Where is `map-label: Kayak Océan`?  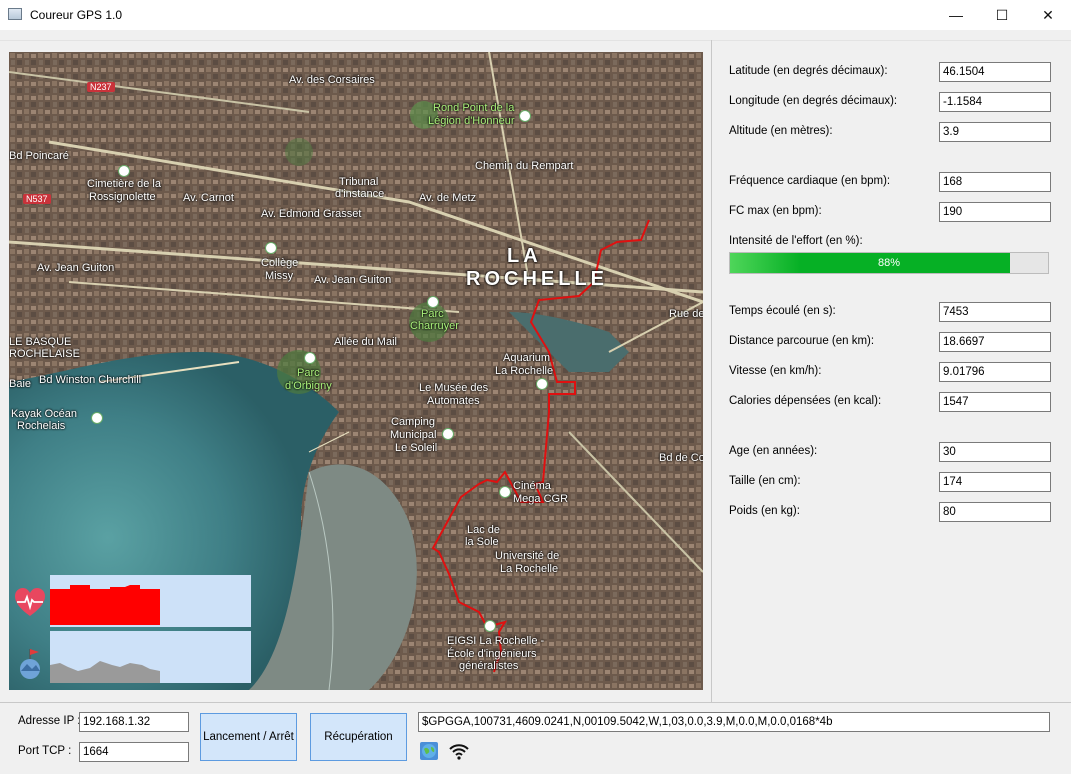
map-label: Kayak Océan is located at coordinates (44, 414).